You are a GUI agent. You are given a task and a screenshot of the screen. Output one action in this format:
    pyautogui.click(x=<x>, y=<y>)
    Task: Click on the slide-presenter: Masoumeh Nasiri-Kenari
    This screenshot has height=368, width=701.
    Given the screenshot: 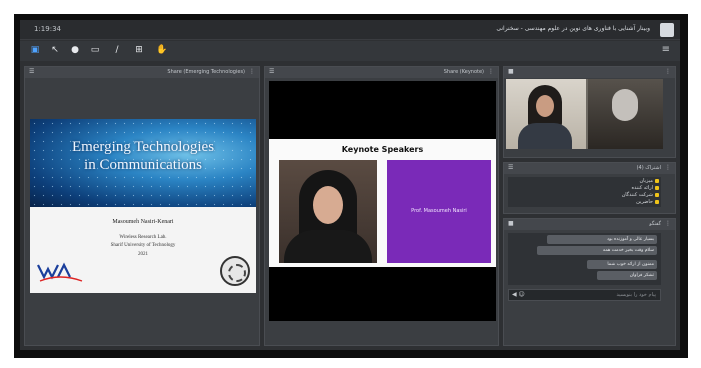 What is the action you would take?
    pyautogui.click(x=143, y=222)
    